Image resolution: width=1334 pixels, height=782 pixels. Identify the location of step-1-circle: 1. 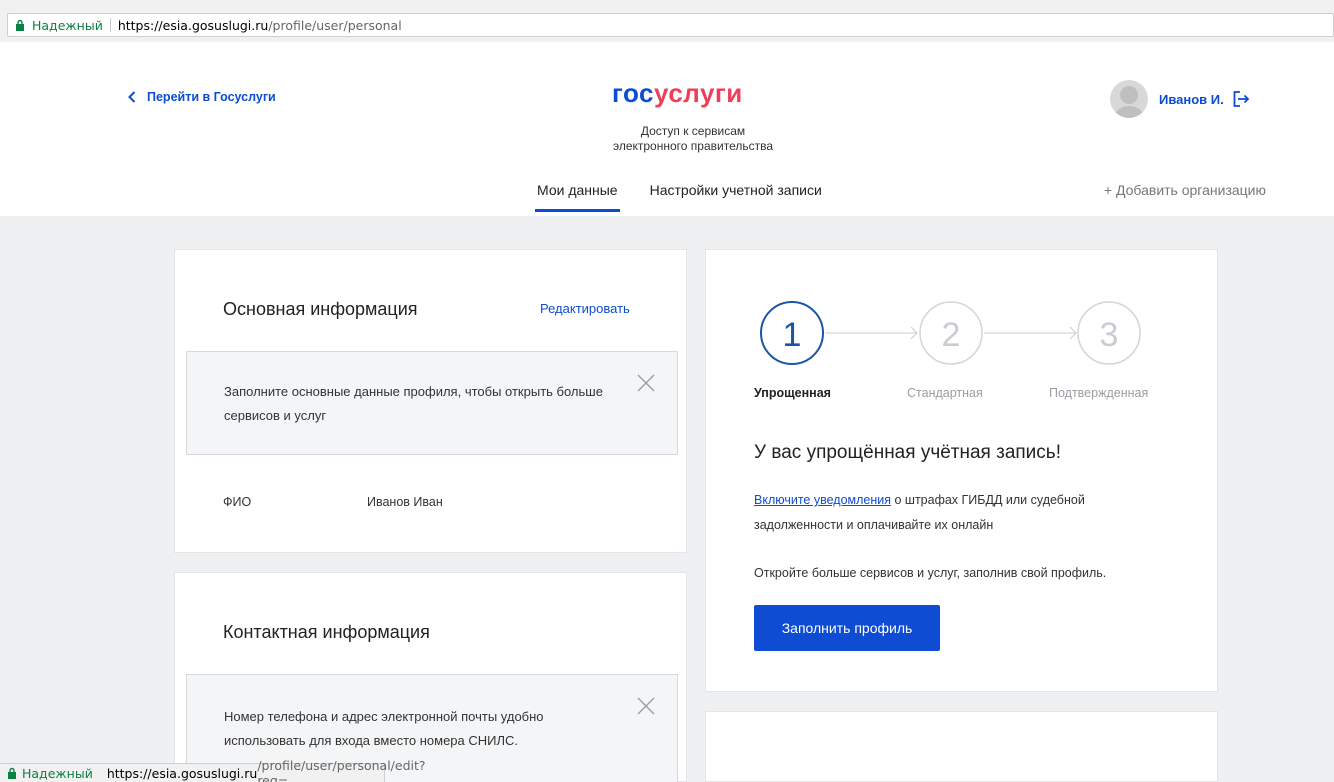
(792, 333).